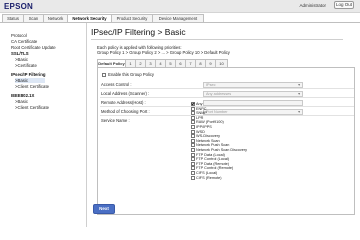 Image resolution: width=360 pixels, height=240 pixels. Describe the element at coordinates (201, 113) in the screenshot. I see `service-option-label: SNMP` at that location.